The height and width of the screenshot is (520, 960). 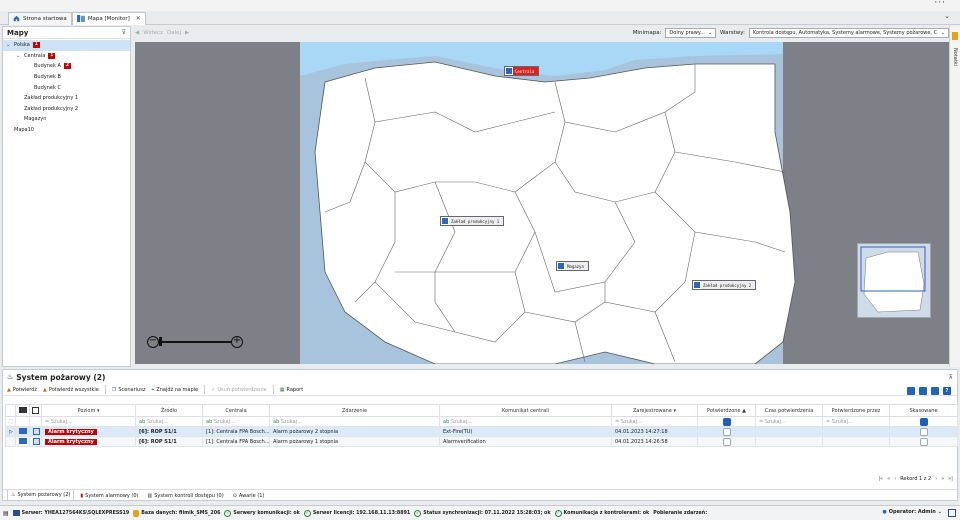 I want to click on collapse-icon: ⊼, so click(x=951, y=377).